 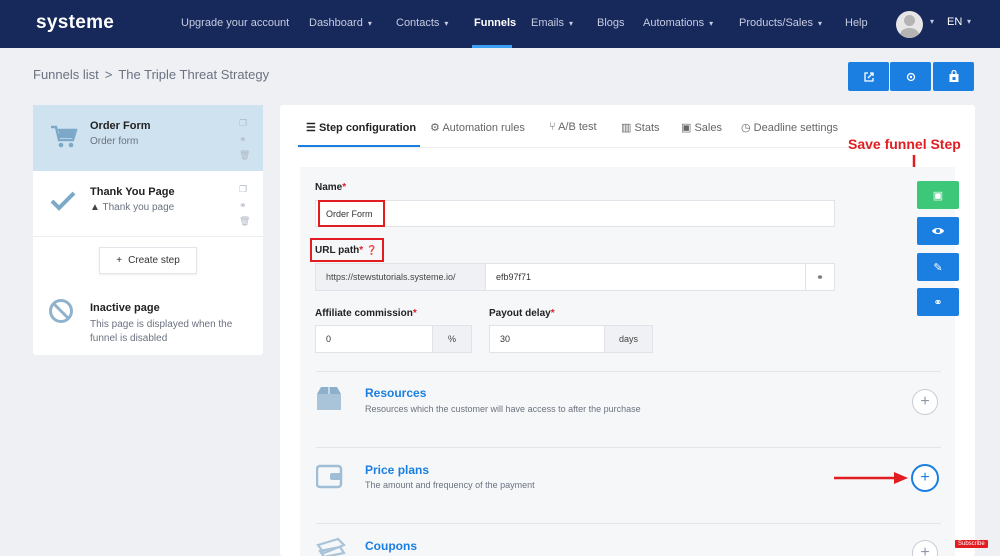 I want to click on url-prefix: https://stewstutorials.systeme.io/, so click(x=400, y=277).